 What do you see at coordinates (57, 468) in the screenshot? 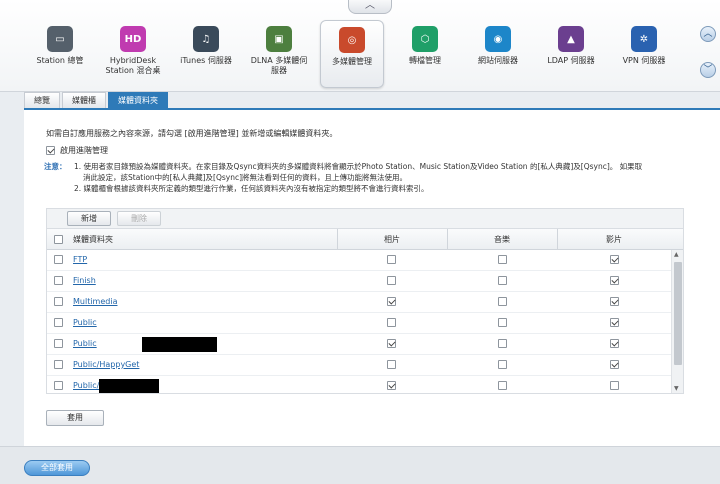
I see `apply-all-button: 全部套用` at bounding box center [57, 468].